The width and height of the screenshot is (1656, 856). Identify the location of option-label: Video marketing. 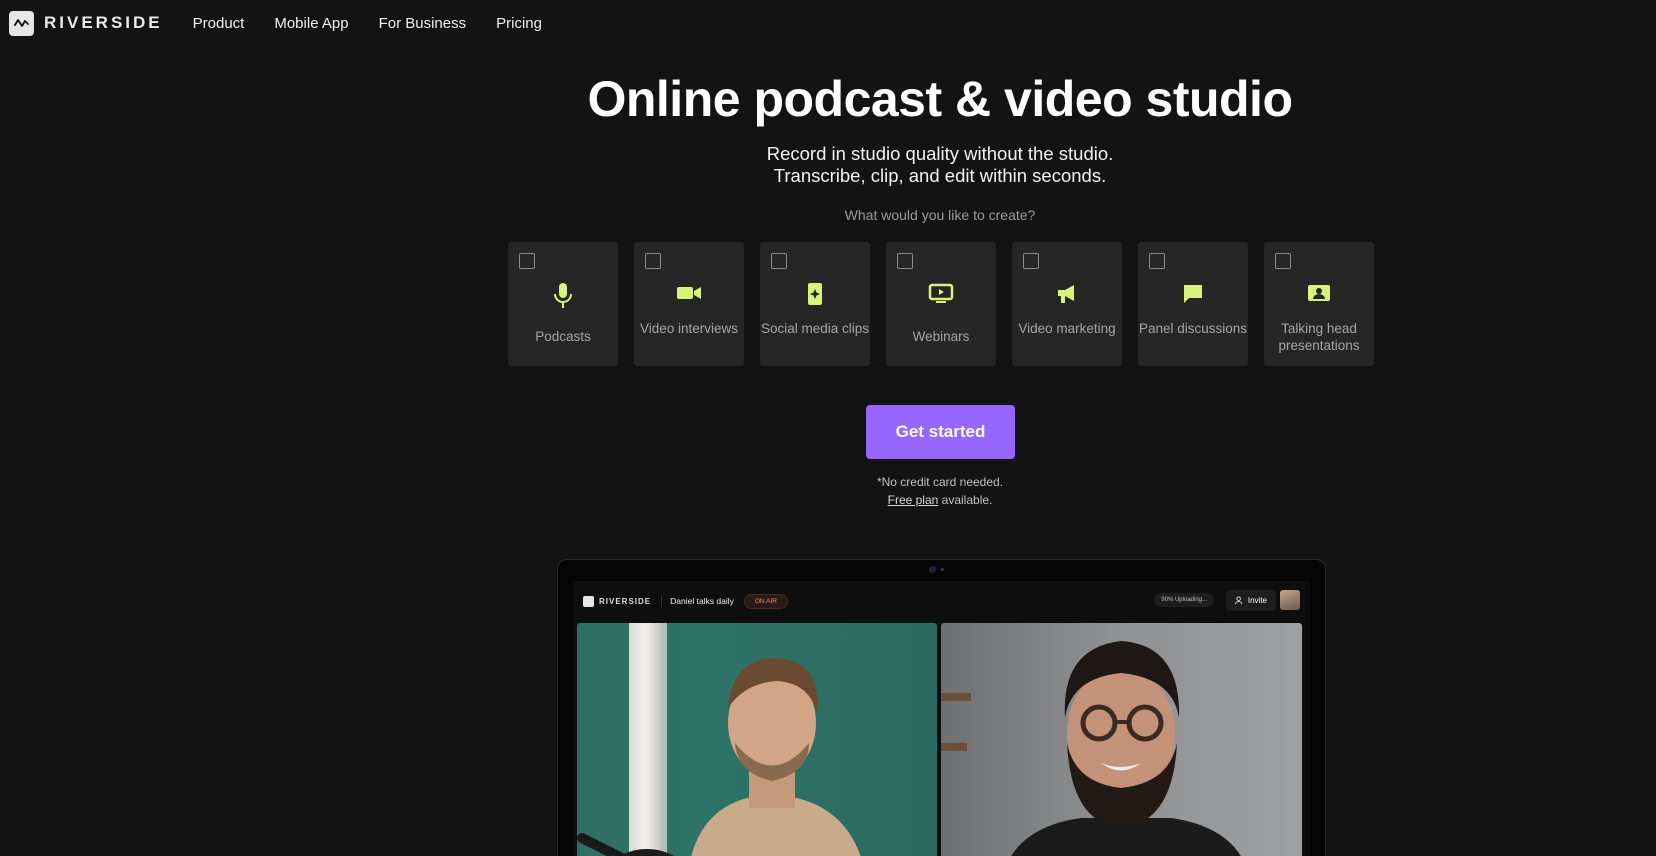
(1067, 328).